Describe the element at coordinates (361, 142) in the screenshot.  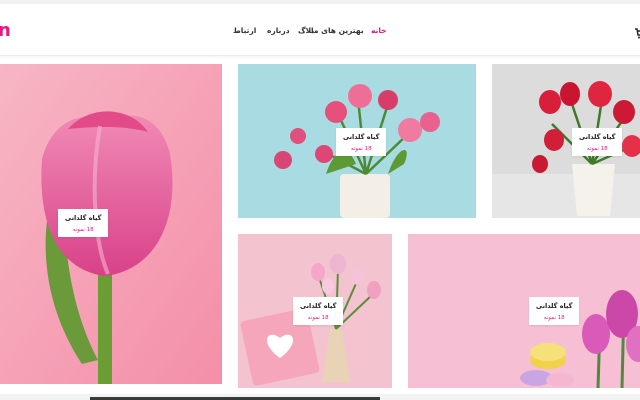
I see `product-label-2: گیاه گلدانی 18 نمونه` at that location.